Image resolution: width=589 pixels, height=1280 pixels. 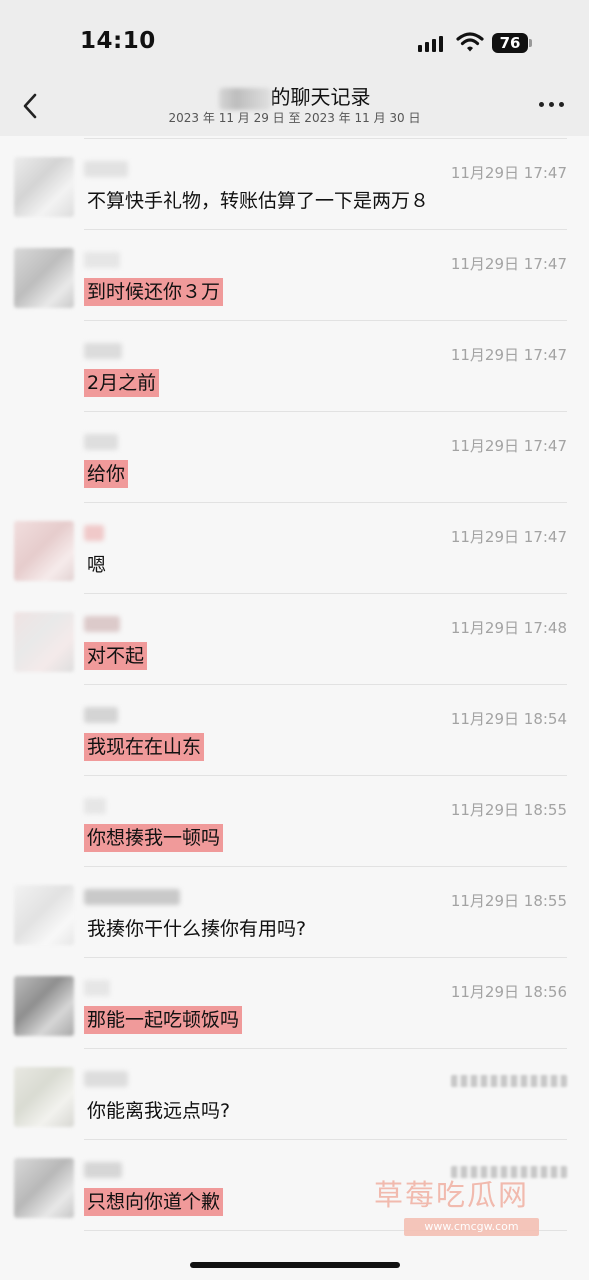 What do you see at coordinates (294, 118) in the screenshot?
I see `date-range: 2023 年 11 月 29 日 至 2023 年 11 月 30 日` at bounding box center [294, 118].